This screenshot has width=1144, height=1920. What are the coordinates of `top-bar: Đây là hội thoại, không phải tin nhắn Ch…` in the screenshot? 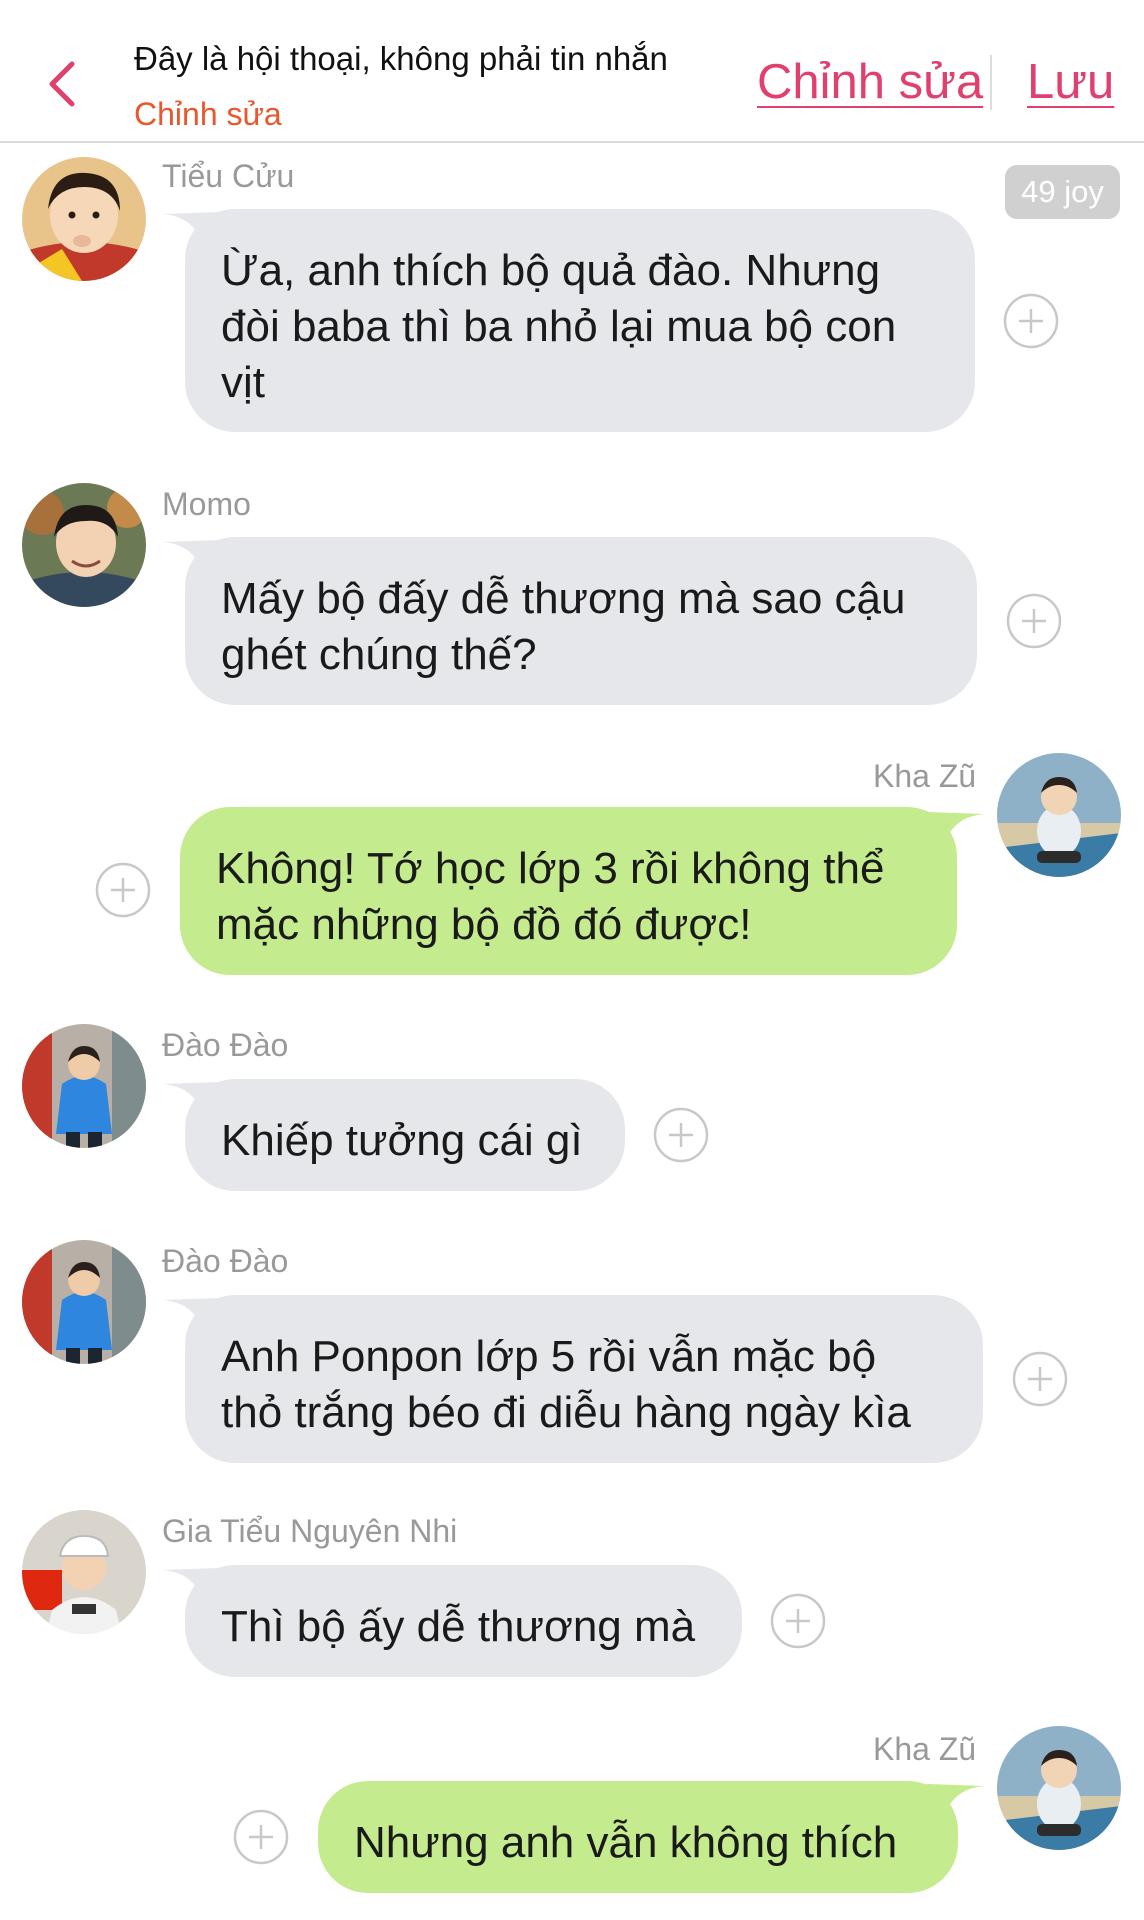 It's located at (572, 71).